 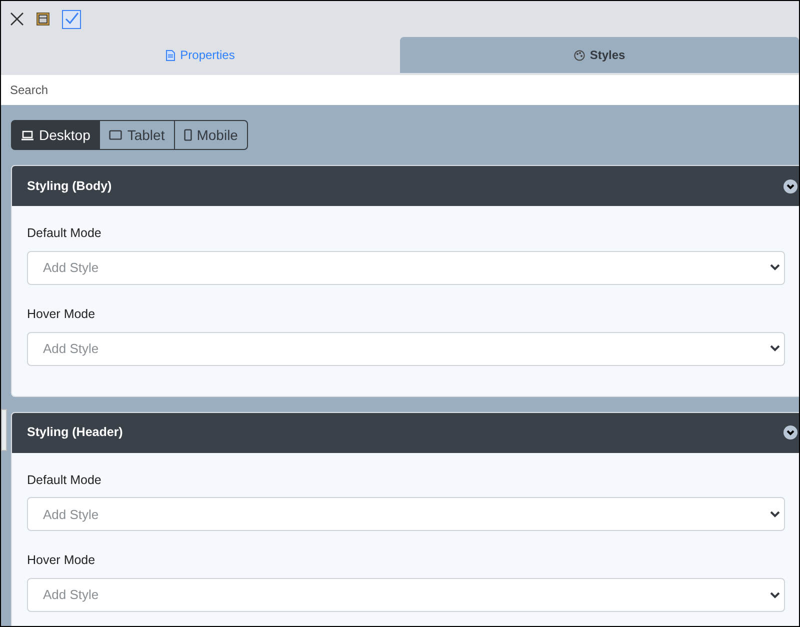 What do you see at coordinates (211, 135) in the screenshot?
I see `device-button: Mobile` at bounding box center [211, 135].